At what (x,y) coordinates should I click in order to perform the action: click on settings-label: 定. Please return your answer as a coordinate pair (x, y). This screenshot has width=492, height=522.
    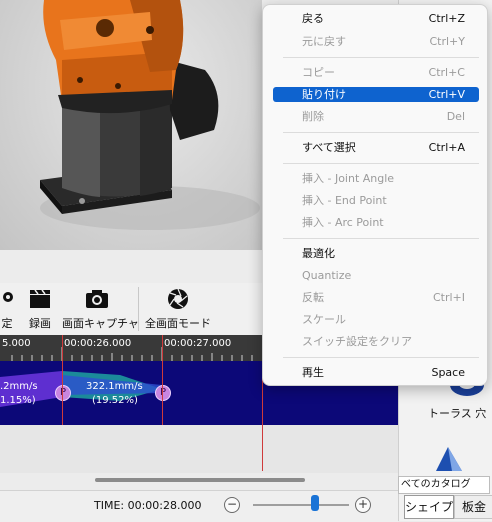
    Looking at the image, I should click on (7, 323).